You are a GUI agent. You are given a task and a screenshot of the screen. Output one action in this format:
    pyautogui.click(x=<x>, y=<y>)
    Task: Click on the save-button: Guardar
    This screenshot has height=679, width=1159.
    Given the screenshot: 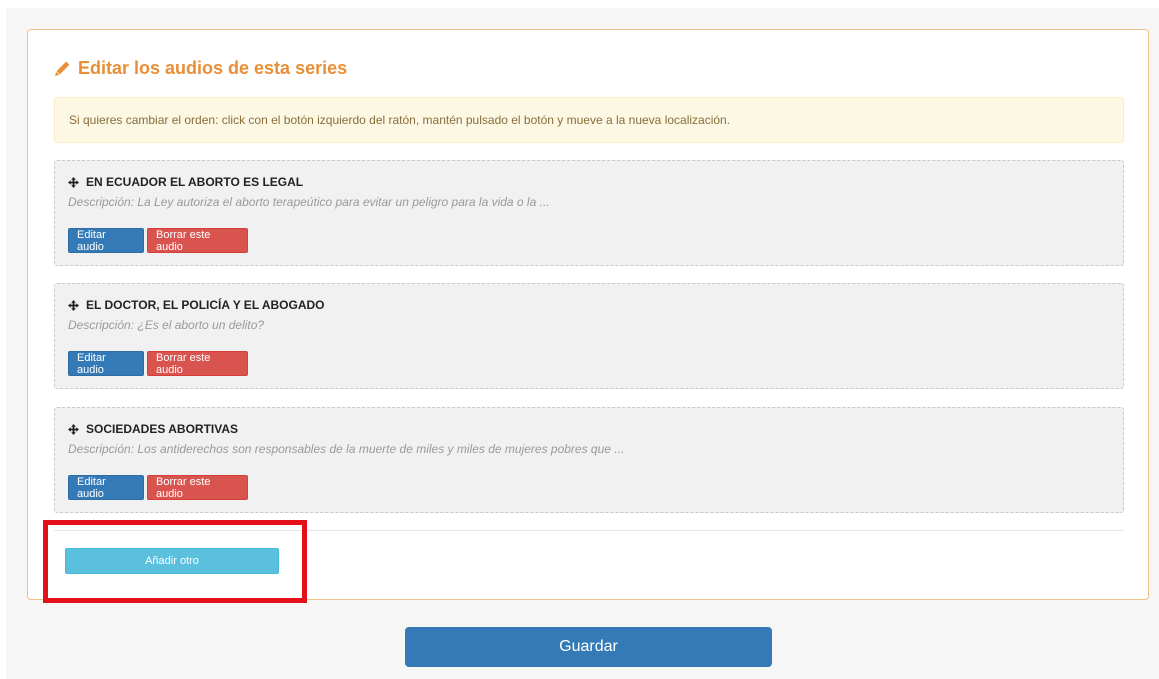 What is the action you would take?
    pyautogui.click(x=588, y=647)
    